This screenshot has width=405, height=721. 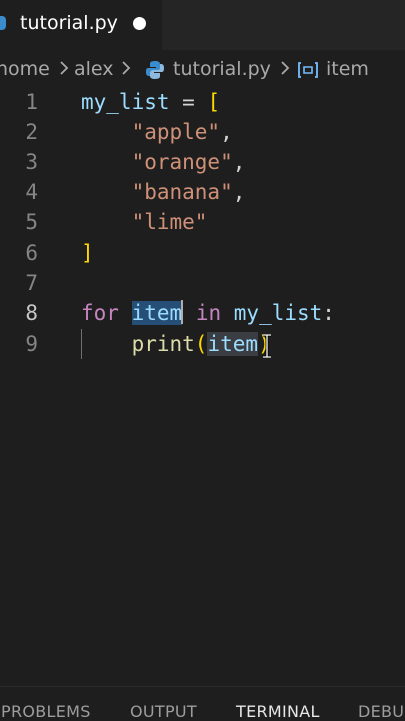 I want to click on tab-tutorial-py: tutorial.py, so click(x=81, y=25).